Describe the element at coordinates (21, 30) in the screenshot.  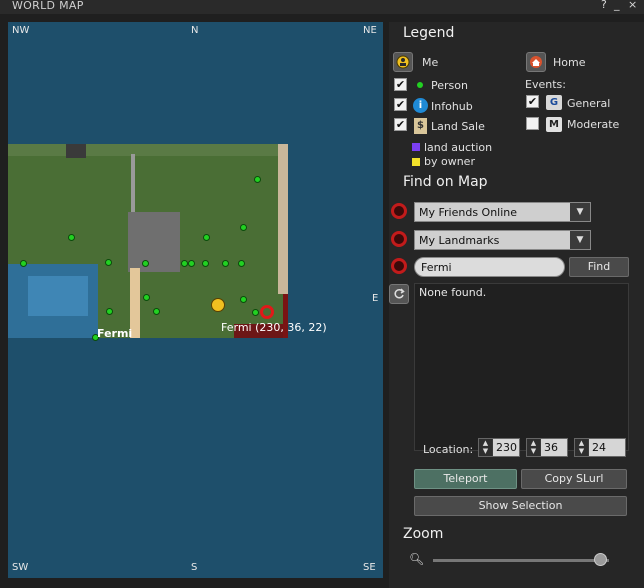
I see `compass-nw: NW` at that location.